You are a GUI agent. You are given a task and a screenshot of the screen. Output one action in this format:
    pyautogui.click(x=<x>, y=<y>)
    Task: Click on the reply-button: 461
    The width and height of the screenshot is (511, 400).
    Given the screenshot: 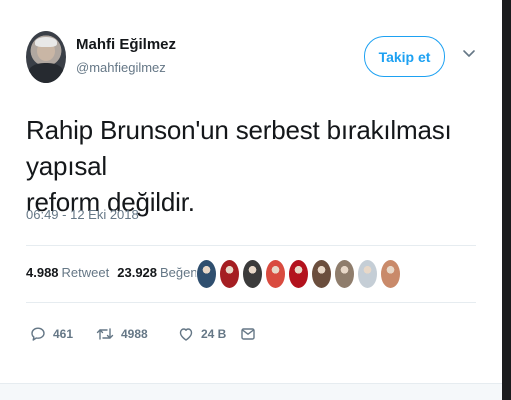 What is the action you would take?
    pyautogui.click(x=63, y=334)
    